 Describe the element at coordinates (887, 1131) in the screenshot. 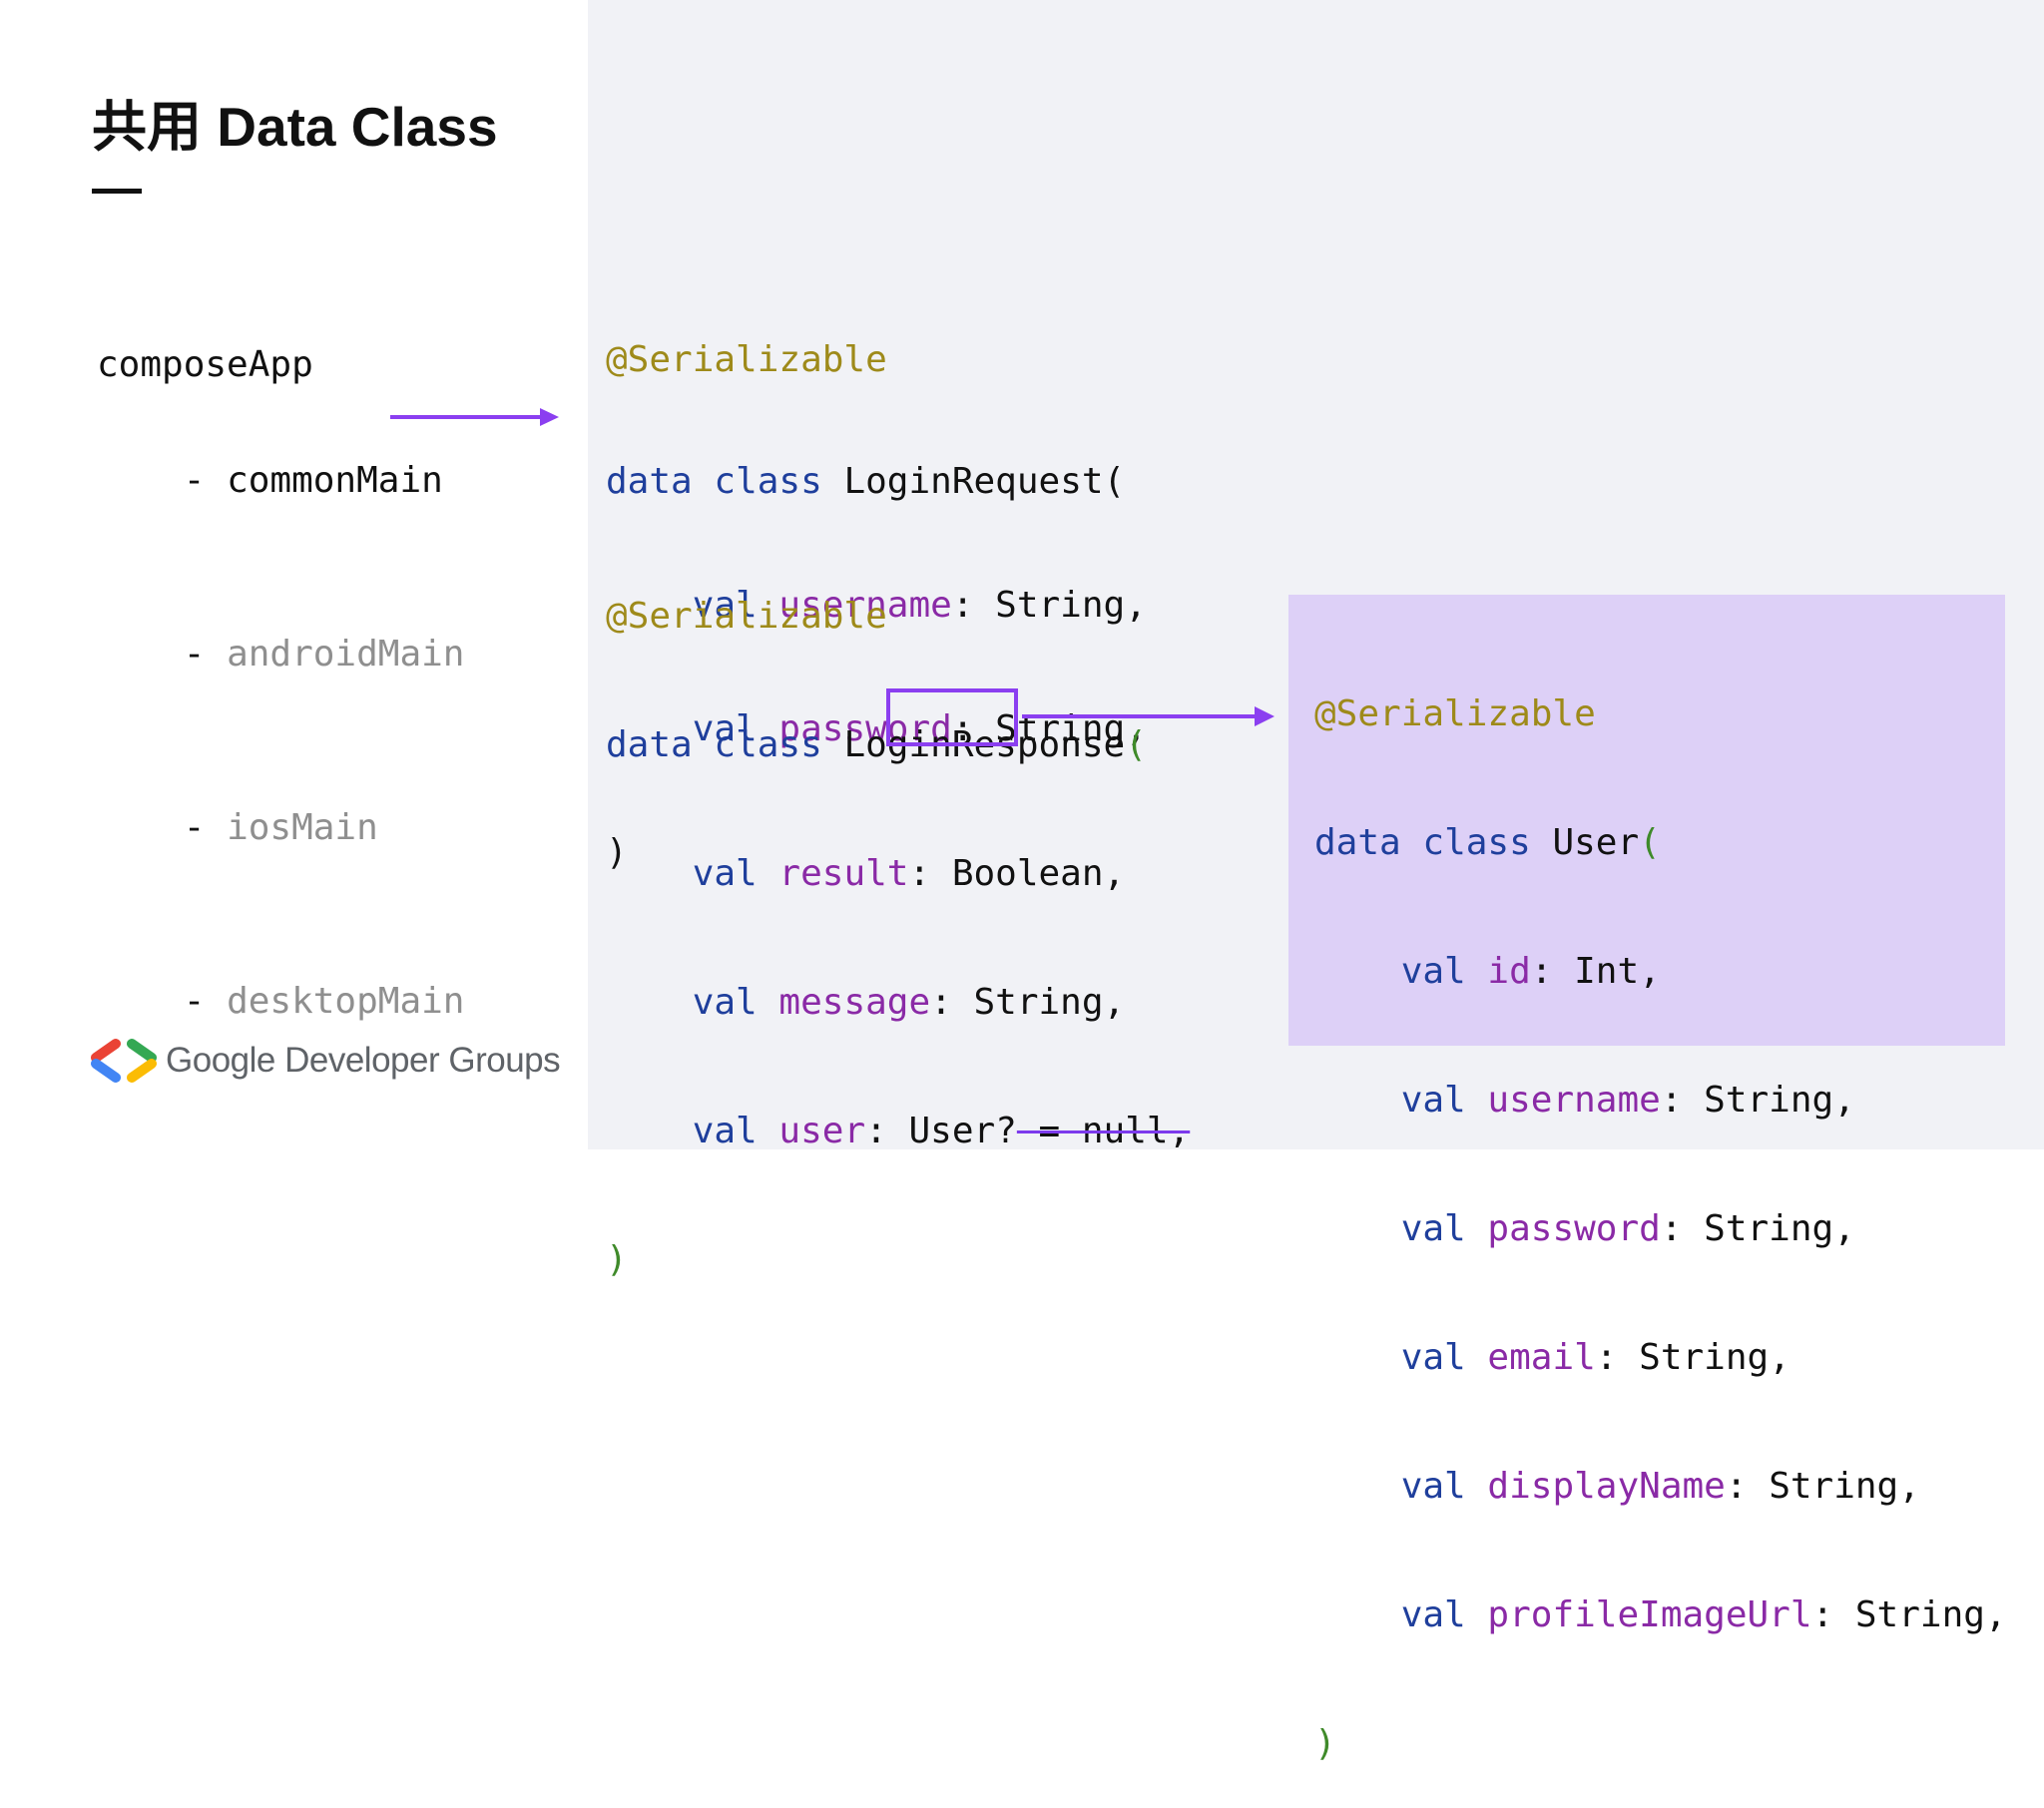

I see `field-colon: :` at that location.